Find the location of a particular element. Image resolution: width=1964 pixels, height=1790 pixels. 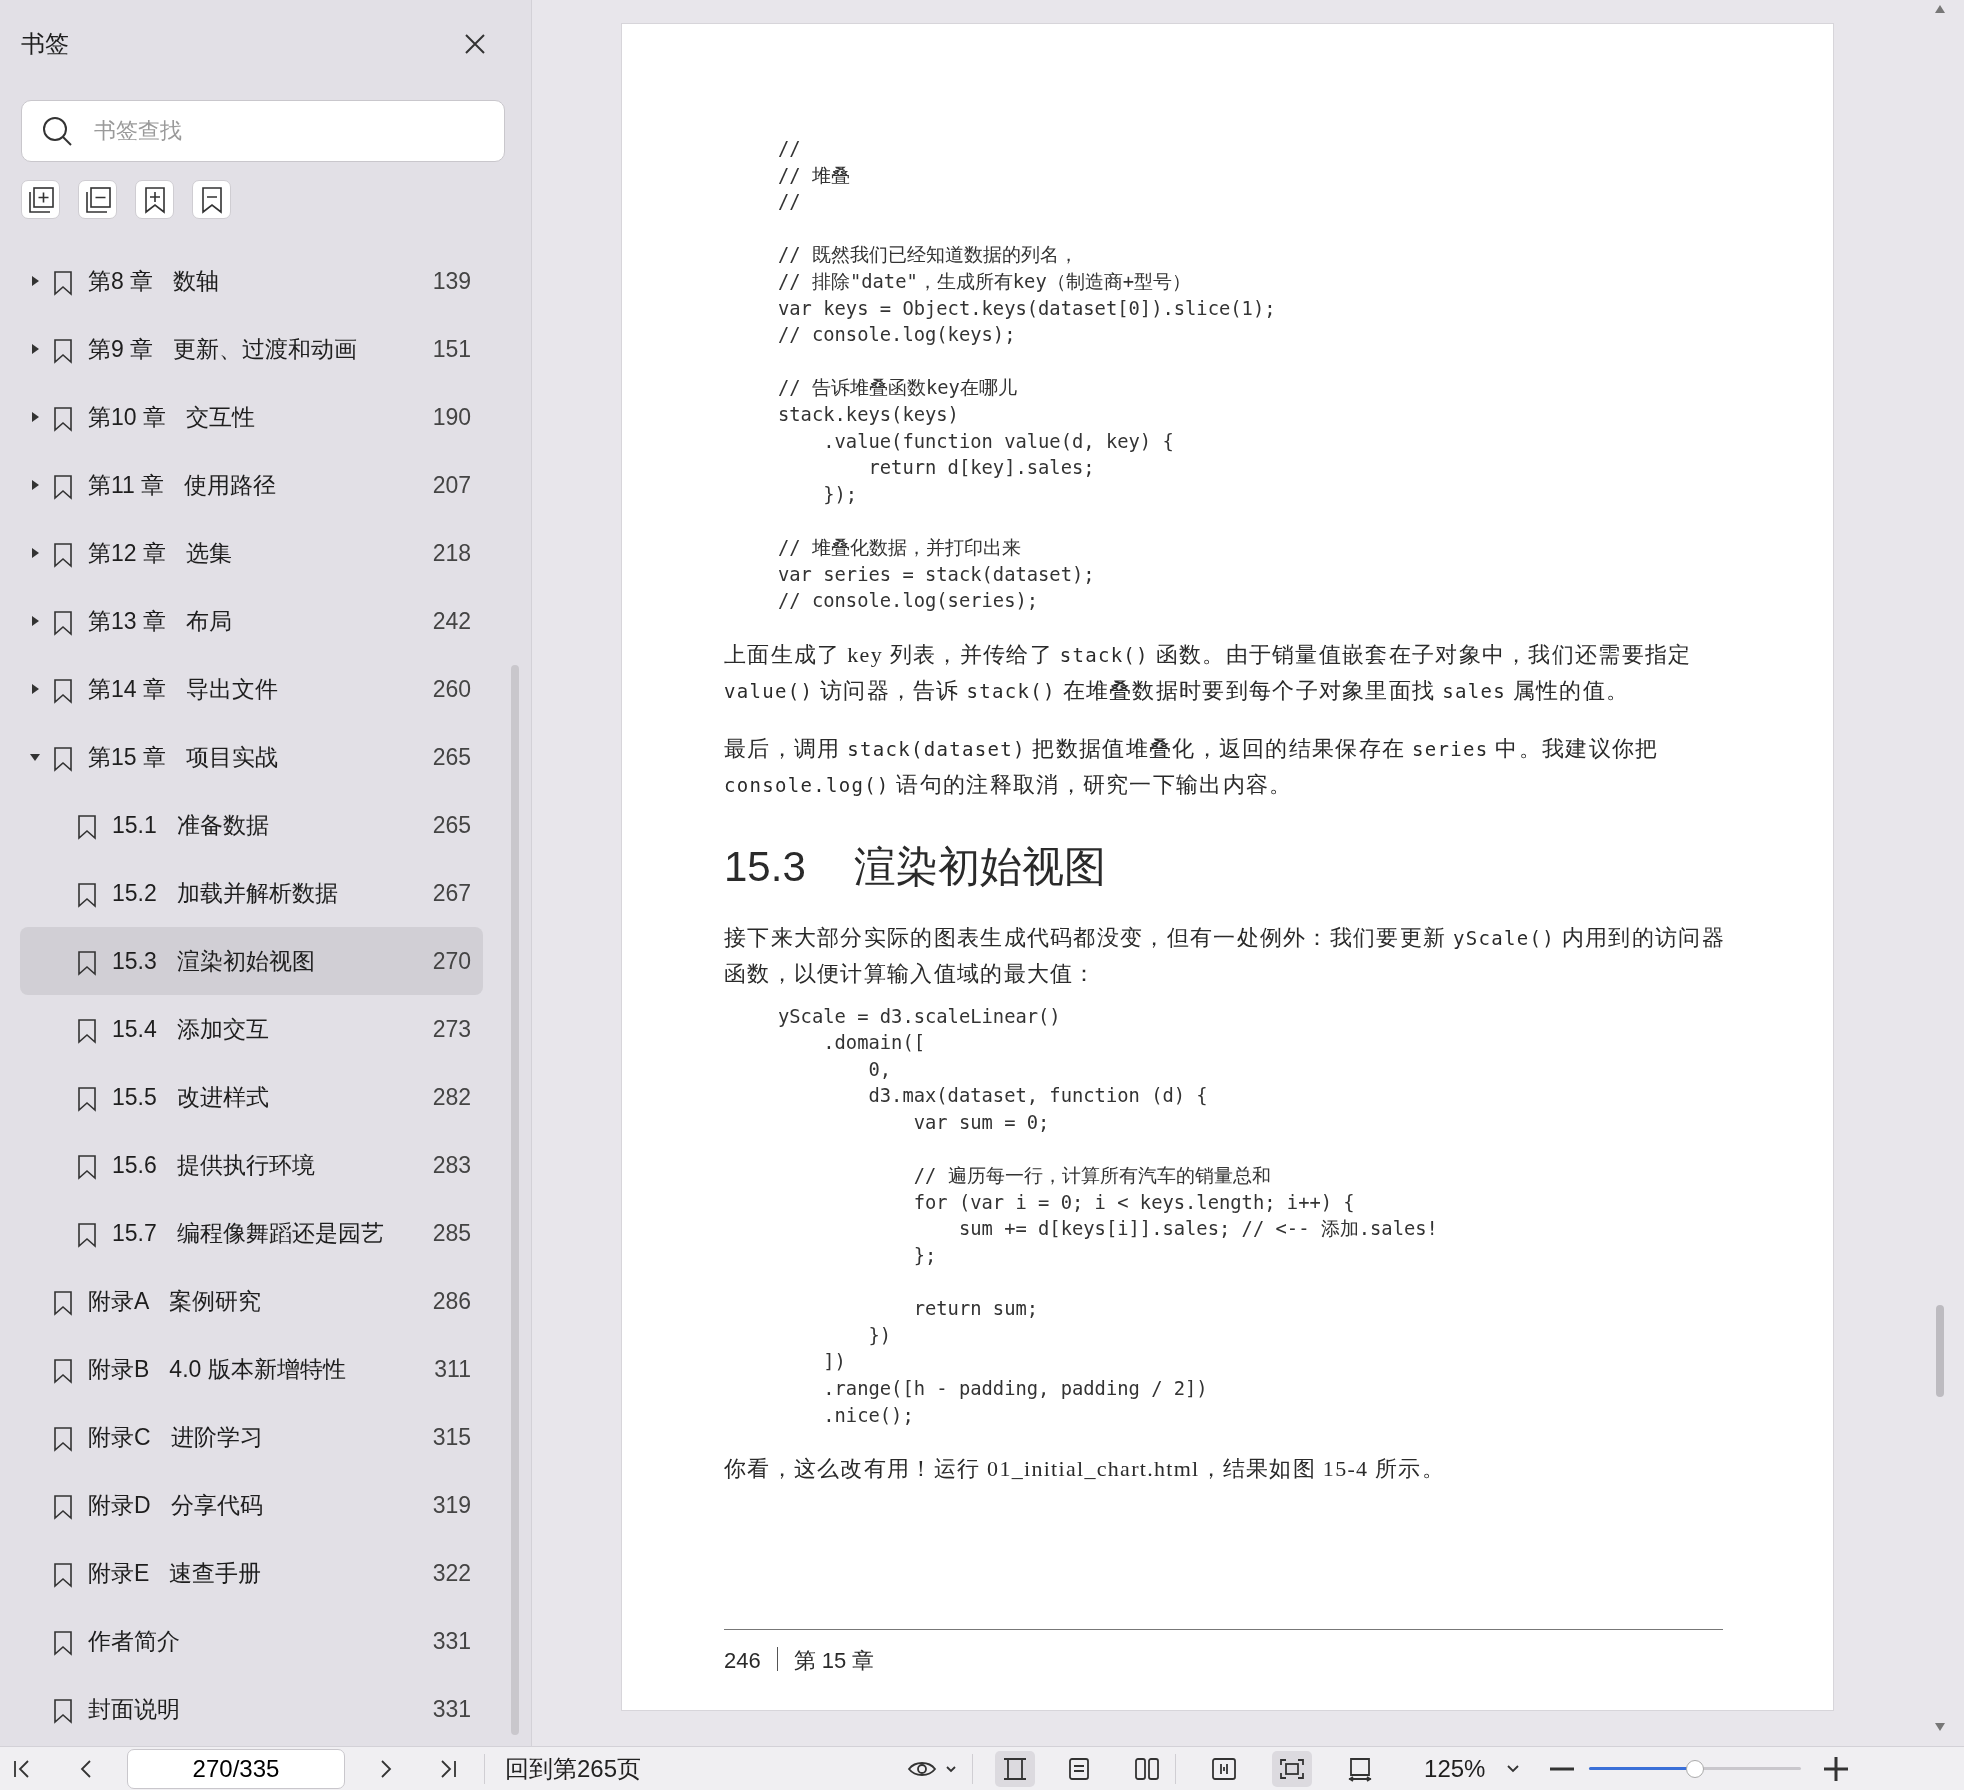

search-field: 书签查找 is located at coordinates (263, 131).